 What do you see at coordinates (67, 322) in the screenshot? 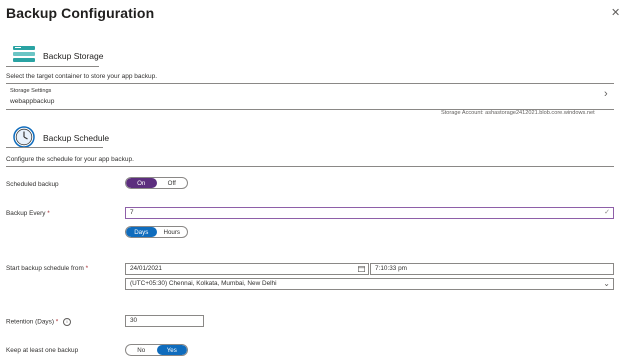
I see `info-icon: i` at bounding box center [67, 322].